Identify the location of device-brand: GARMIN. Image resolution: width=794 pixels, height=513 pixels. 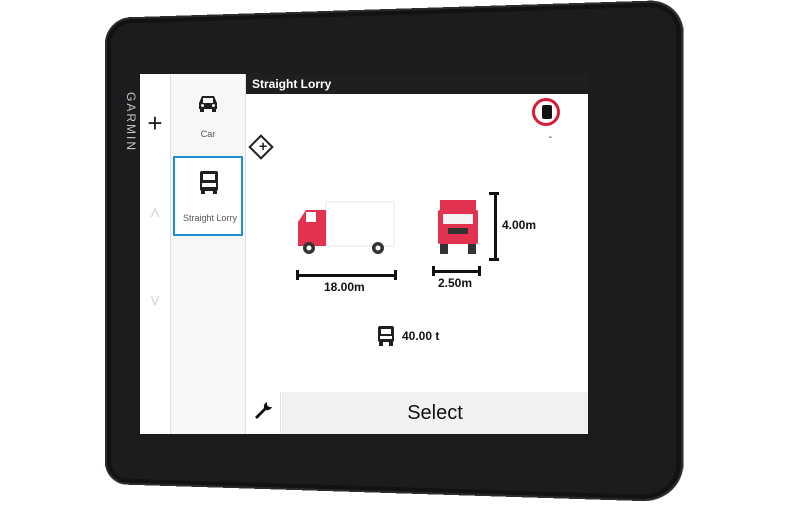
(131, 122).